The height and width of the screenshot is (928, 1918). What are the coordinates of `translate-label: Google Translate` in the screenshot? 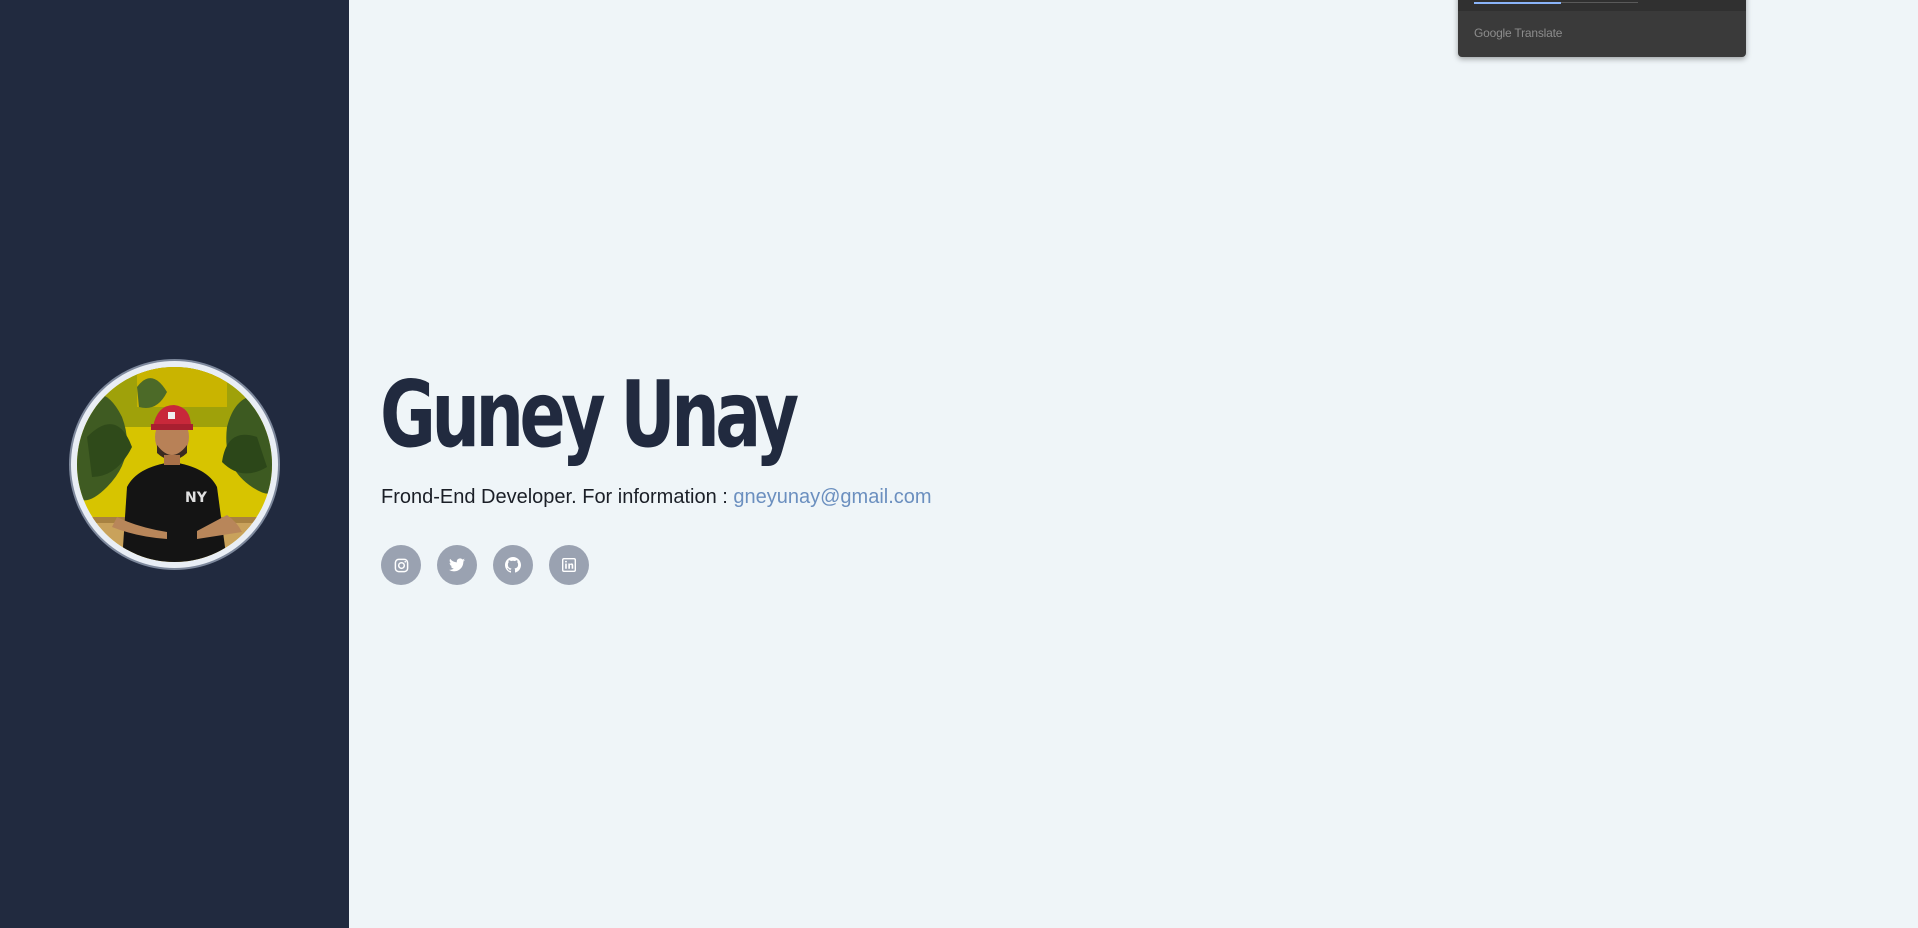 It's located at (1518, 33).